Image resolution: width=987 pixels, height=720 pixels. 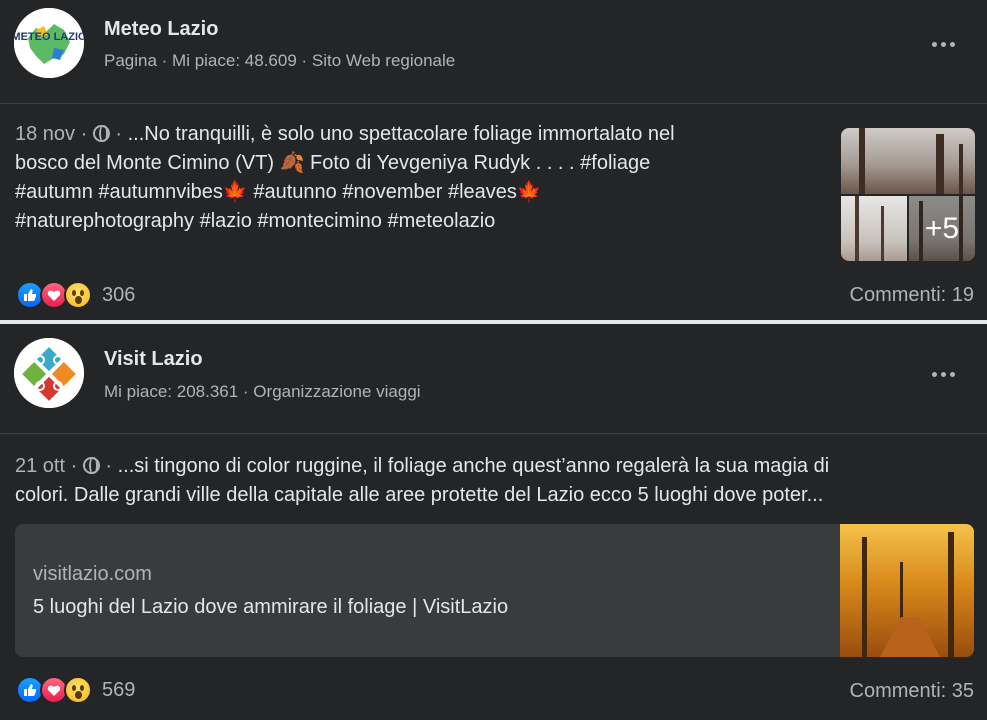 What do you see at coordinates (92, 574) in the screenshot?
I see `link-domain: visitlazio.com` at bounding box center [92, 574].